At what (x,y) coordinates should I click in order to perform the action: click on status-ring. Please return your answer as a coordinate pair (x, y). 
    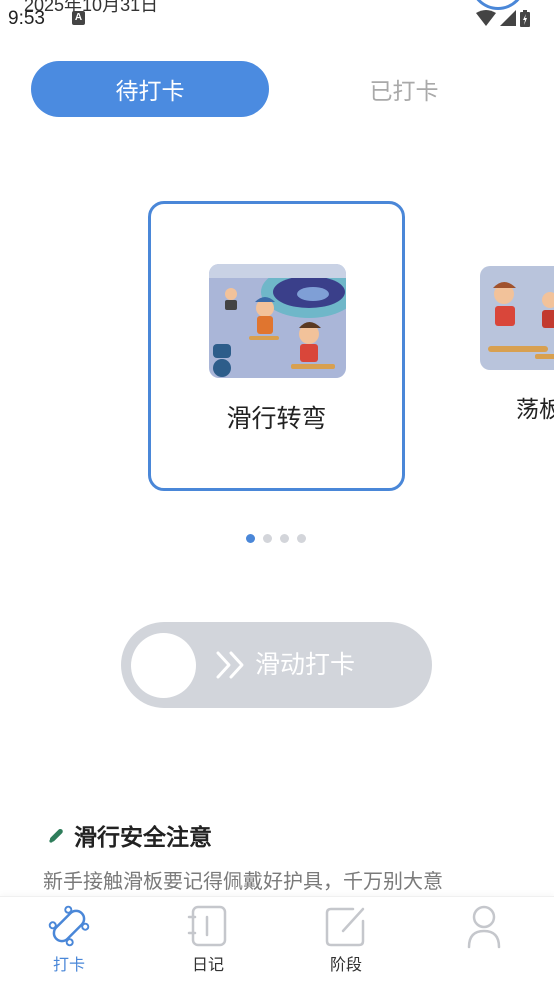
    Looking at the image, I should click on (498, 5).